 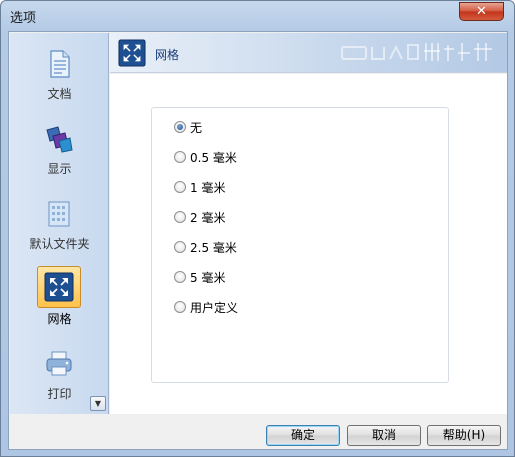 I want to click on radio-option-2mm: 2 毫米, so click(x=199, y=217).